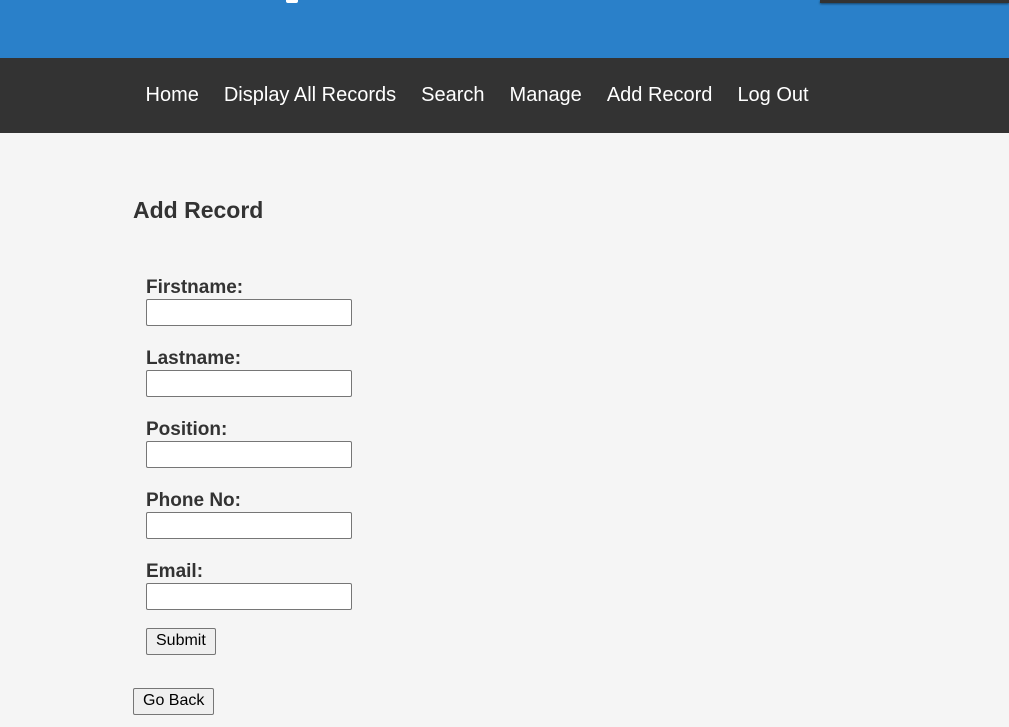  What do you see at coordinates (577, 454) in the screenshot?
I see `position-field: Position:` at bounding box center [577, 454].